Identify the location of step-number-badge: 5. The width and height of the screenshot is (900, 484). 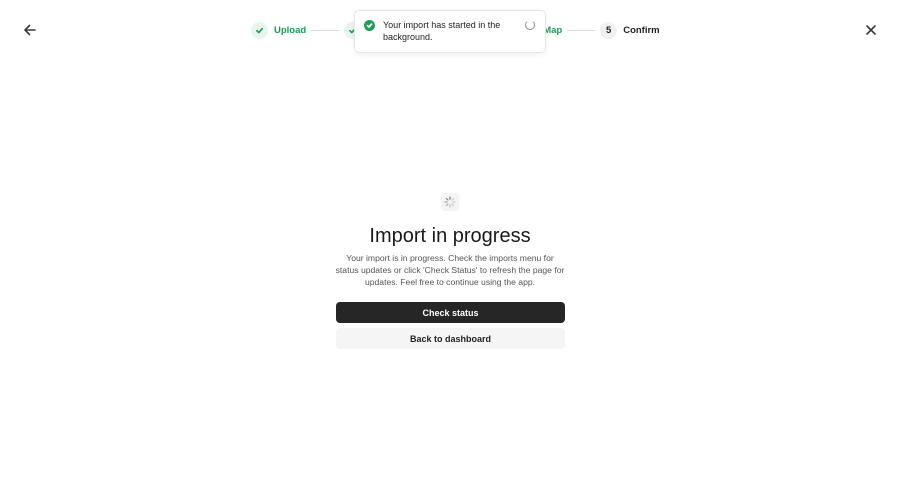
(609, 30).